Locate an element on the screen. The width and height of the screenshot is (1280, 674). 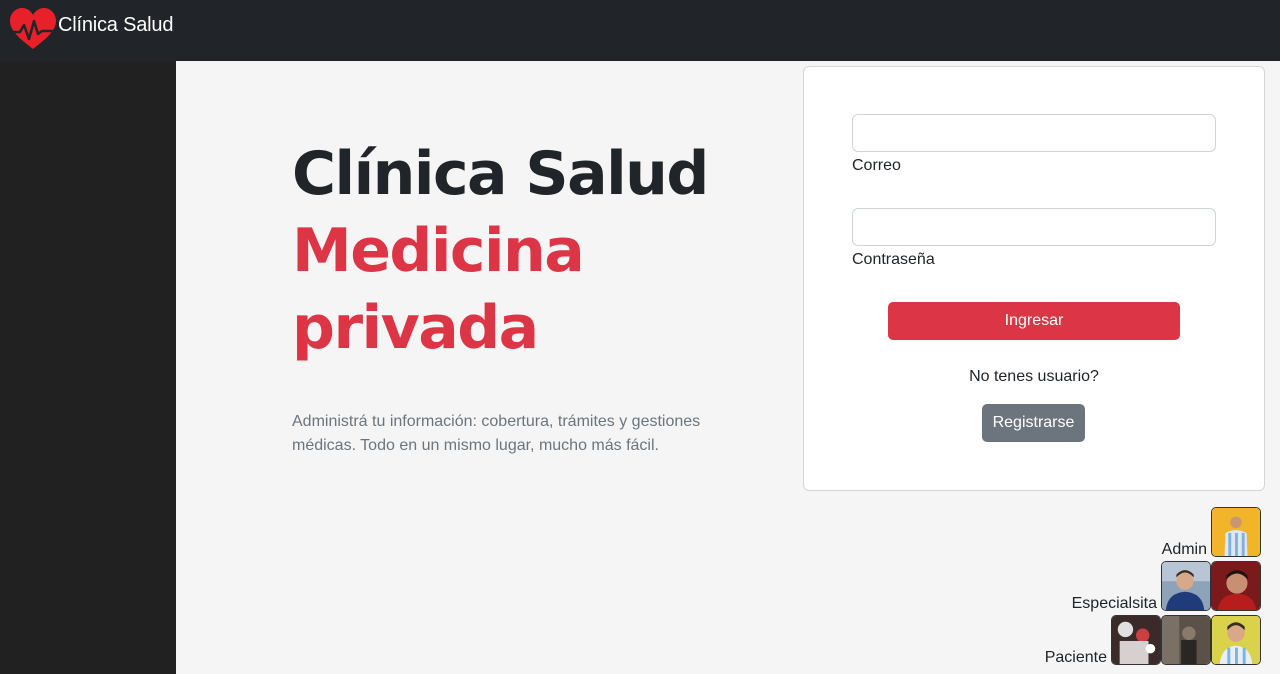
login-button: Ingresar is located at coordinates (1034, 321).